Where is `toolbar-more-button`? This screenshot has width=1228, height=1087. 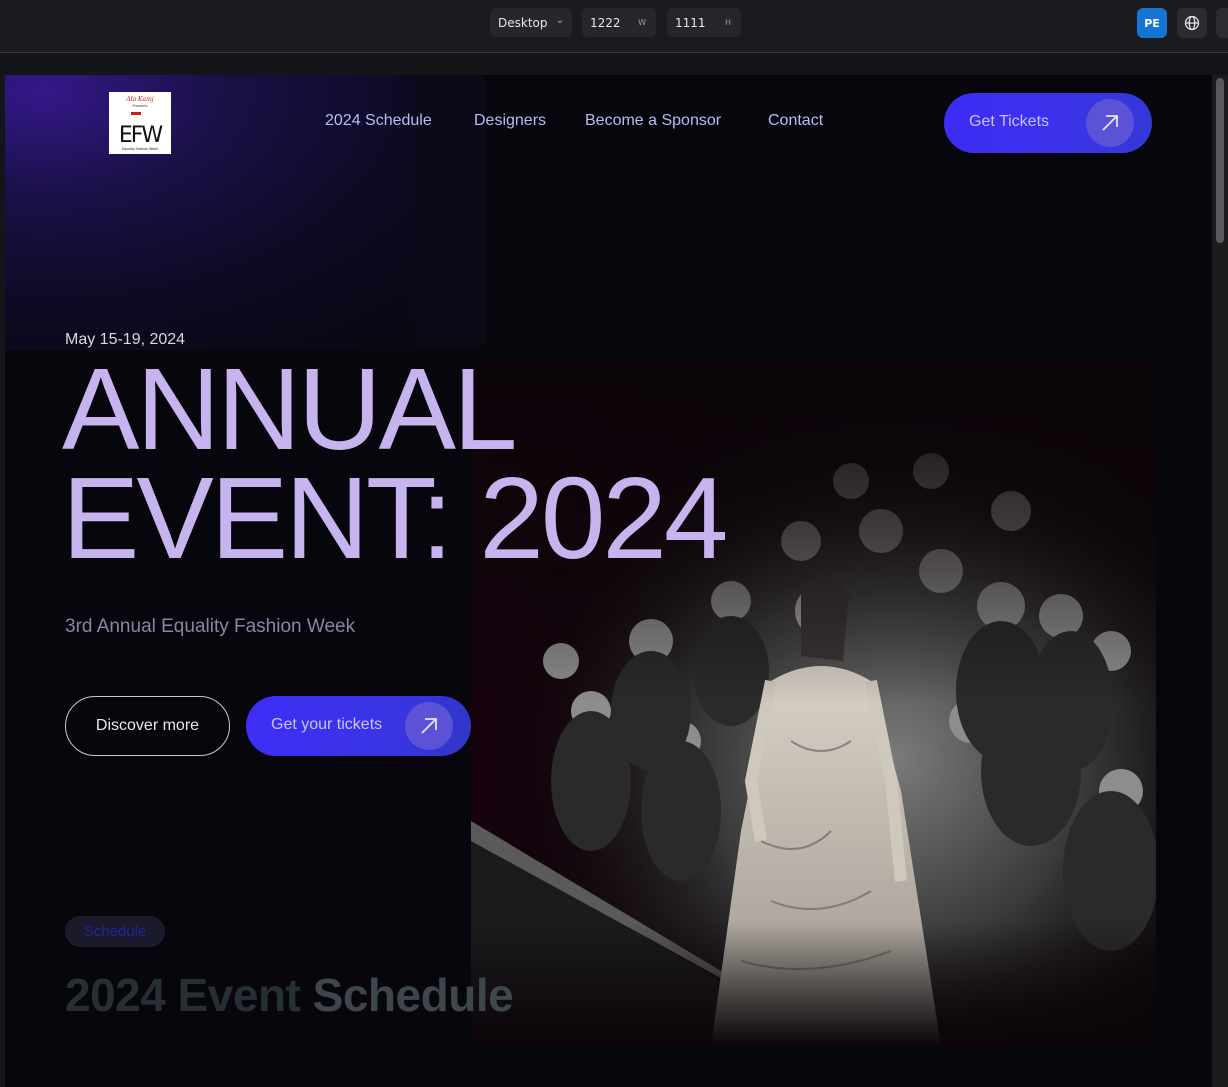
toolbar-more-button is located at coordinates (1222, 23).